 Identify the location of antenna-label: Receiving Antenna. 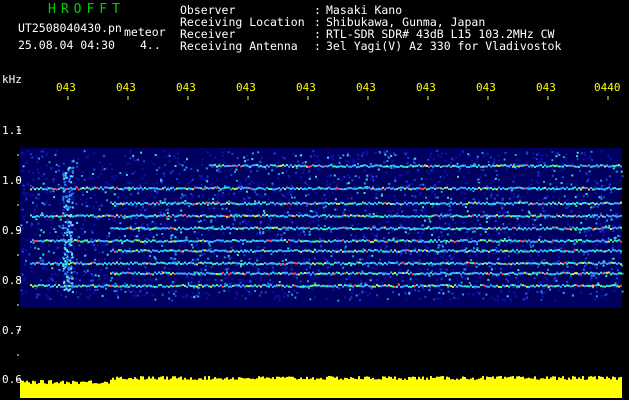
(239, 46).